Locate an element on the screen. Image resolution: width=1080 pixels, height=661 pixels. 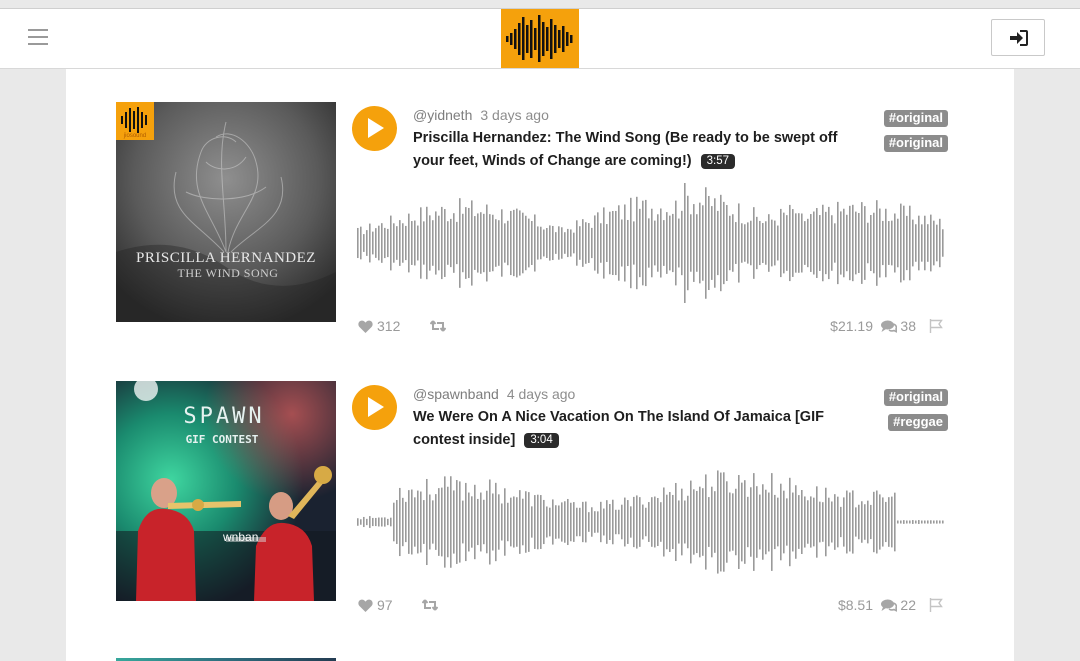
tag-list: #original #original is located at coordinates (915, 134).